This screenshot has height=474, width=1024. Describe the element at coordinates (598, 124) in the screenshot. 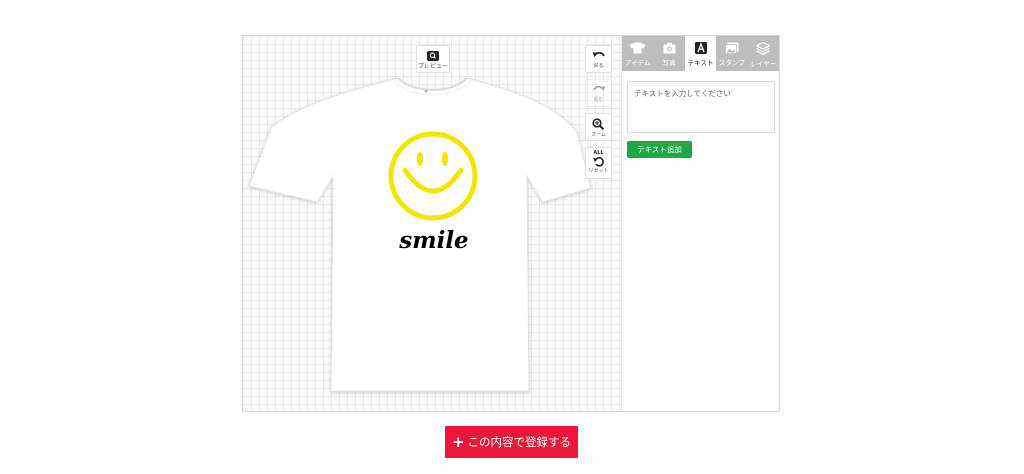

I see `zoom-icon` at that location.